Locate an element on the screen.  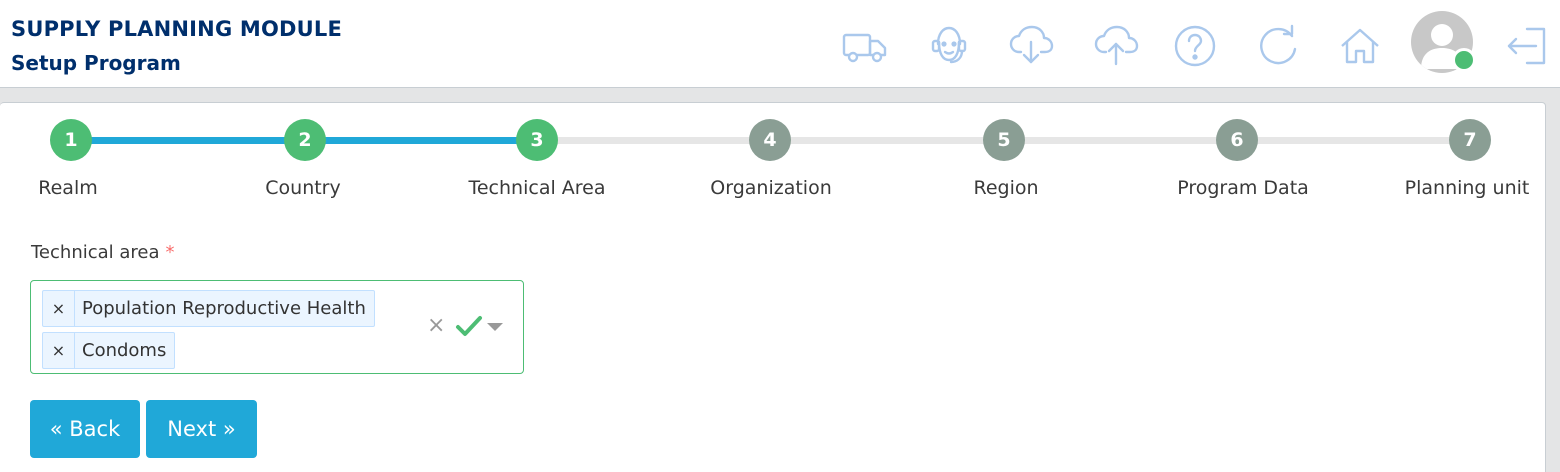
tag-label: Condoms is located at coordinates (124, 350).